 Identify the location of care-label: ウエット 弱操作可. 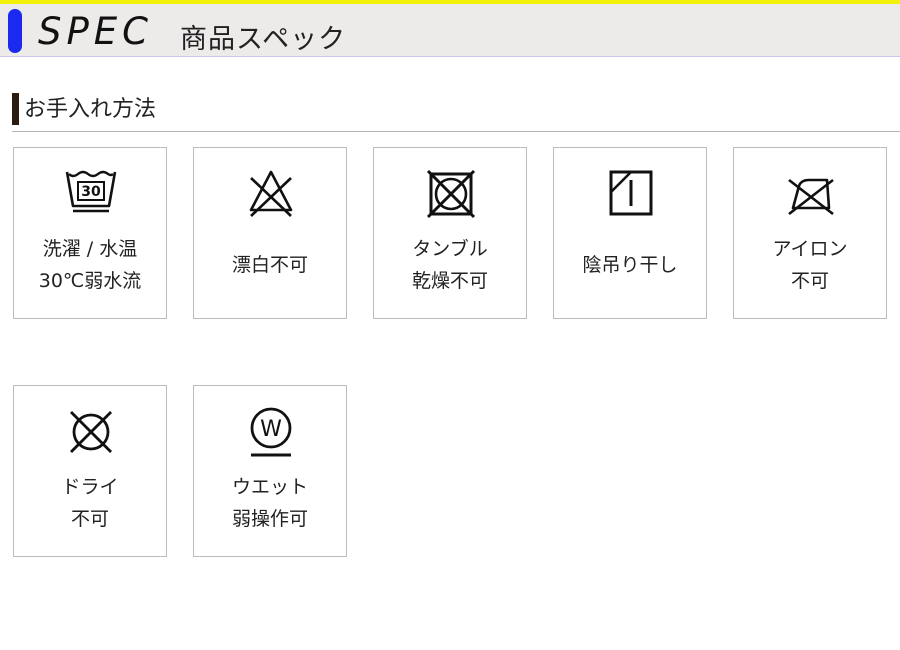
(270, 503).